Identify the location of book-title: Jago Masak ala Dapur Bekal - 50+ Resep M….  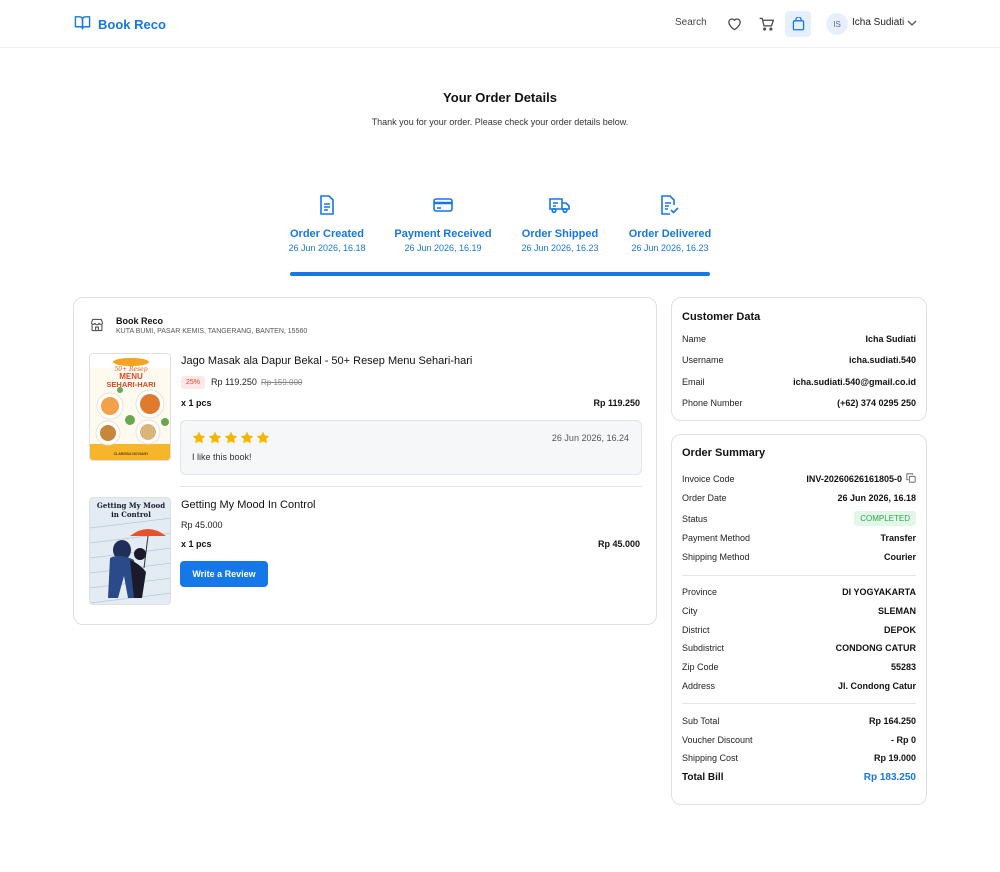
(326, 361).